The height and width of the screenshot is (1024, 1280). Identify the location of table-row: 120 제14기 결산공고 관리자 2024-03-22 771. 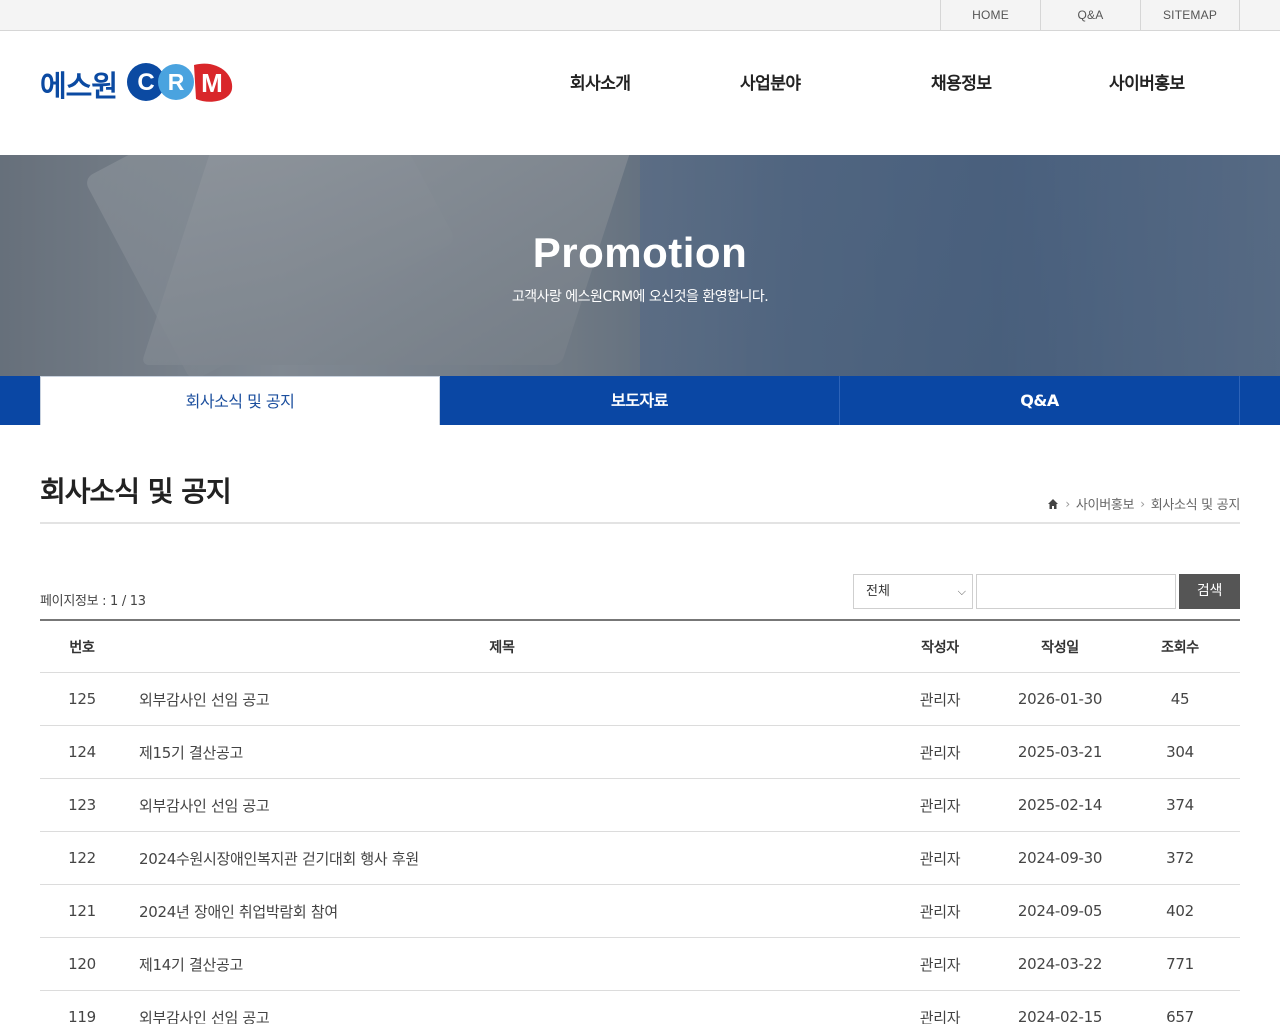
(640, 964).